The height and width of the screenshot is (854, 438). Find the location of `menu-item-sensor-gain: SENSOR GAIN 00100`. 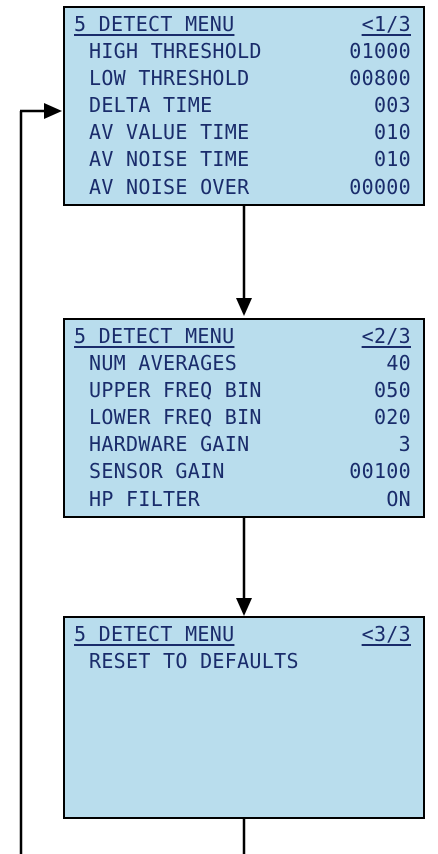

menu-item-sensor-gain: SENSOR GAIN 00100 is located at coordinates (250, 471).